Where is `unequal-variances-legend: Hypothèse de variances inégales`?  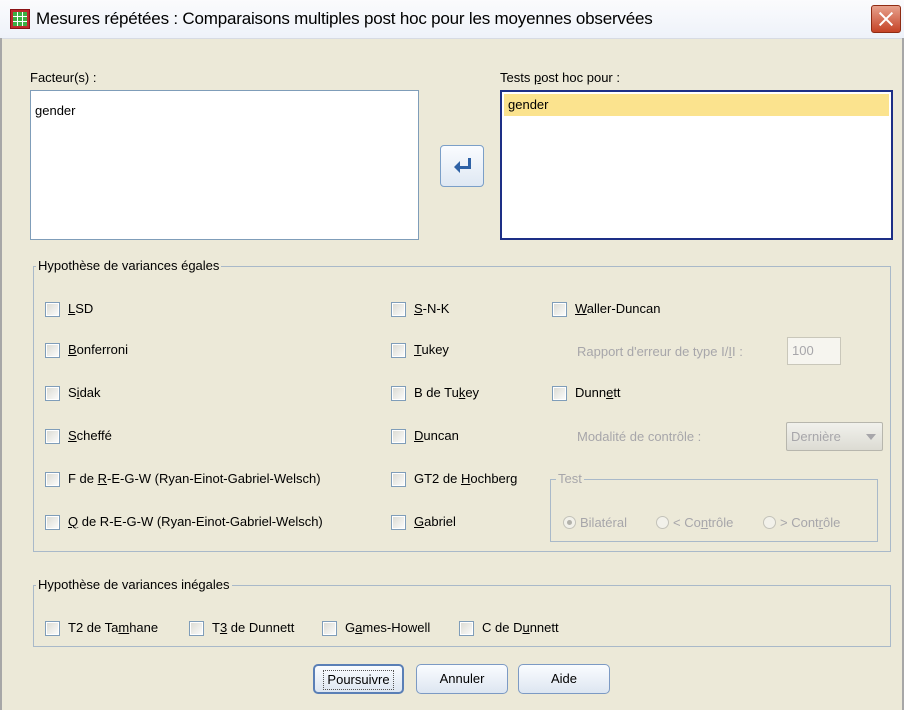 unequal-variances-legend: Hypothèse de variances inégales is located at coordinates (134, 584).